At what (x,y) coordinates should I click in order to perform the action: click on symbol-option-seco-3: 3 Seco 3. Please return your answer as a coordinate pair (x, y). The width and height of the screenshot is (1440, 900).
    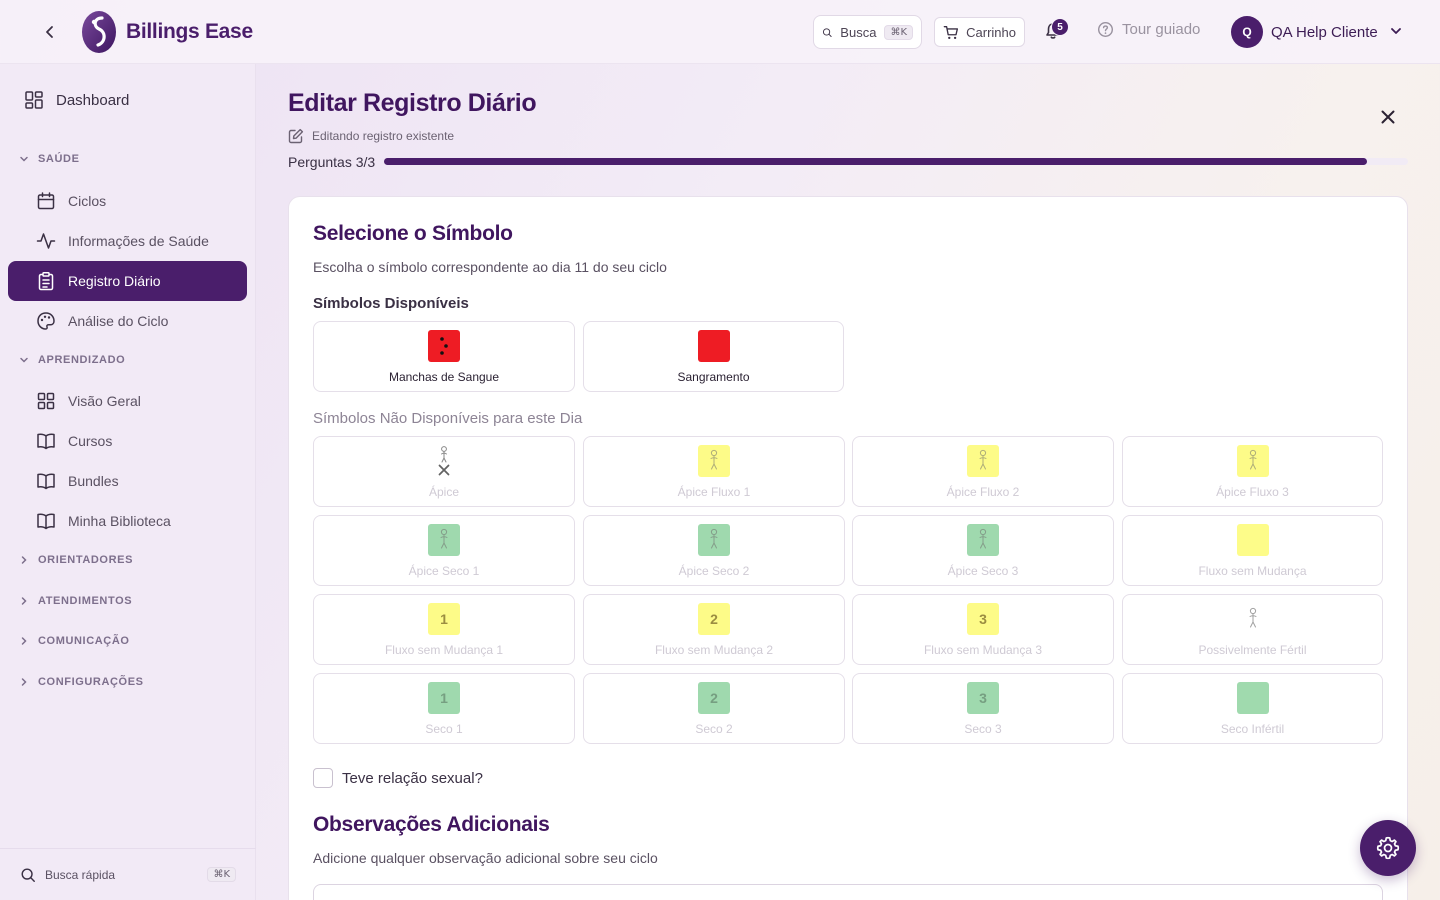
    Looking at the image, I should click on (983, 708).